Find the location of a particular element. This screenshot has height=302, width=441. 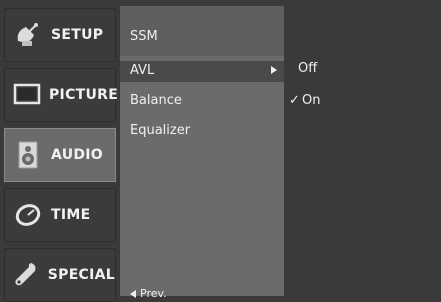

menu-item-avl: AVL is located at coordinates (142, 71).